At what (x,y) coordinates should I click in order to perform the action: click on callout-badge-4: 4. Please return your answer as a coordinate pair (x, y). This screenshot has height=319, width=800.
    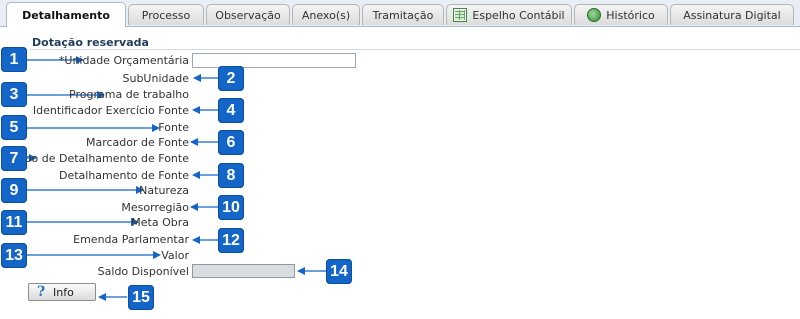
    Looking at the image, I should click on (231, 110).